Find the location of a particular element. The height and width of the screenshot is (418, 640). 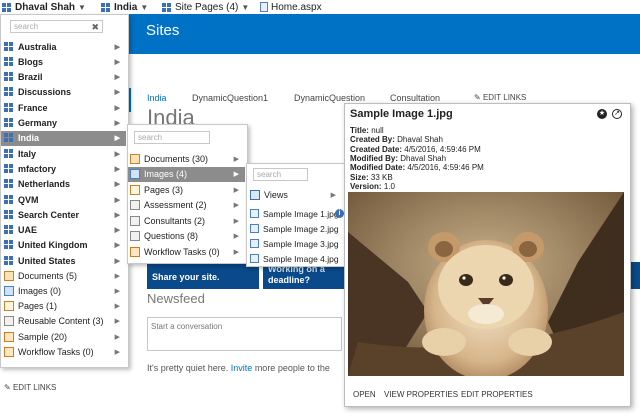

lists-search-input: search is located at coordinates (172, 137).